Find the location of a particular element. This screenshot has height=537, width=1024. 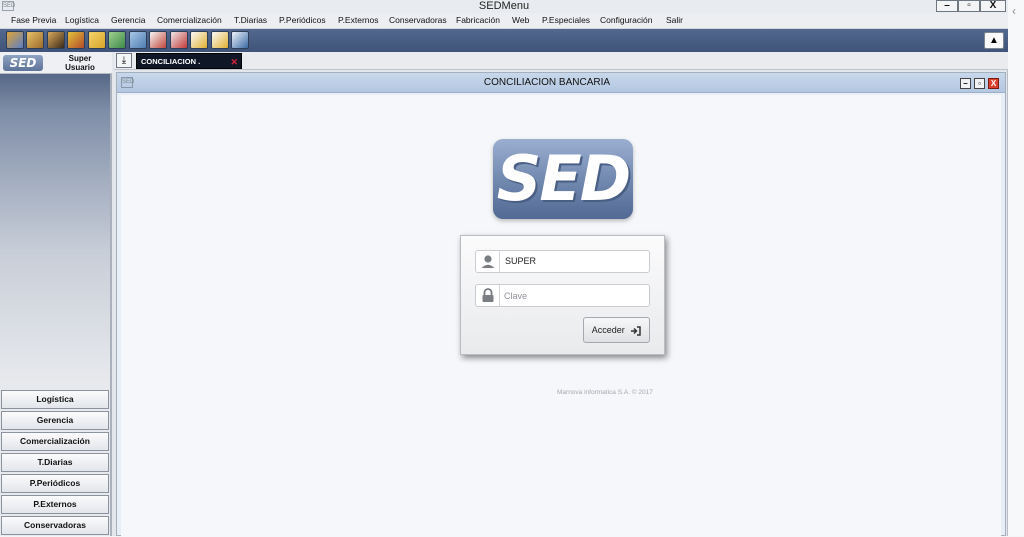

menu-gerencia: Gerencia is located at coordinates (128, 20).